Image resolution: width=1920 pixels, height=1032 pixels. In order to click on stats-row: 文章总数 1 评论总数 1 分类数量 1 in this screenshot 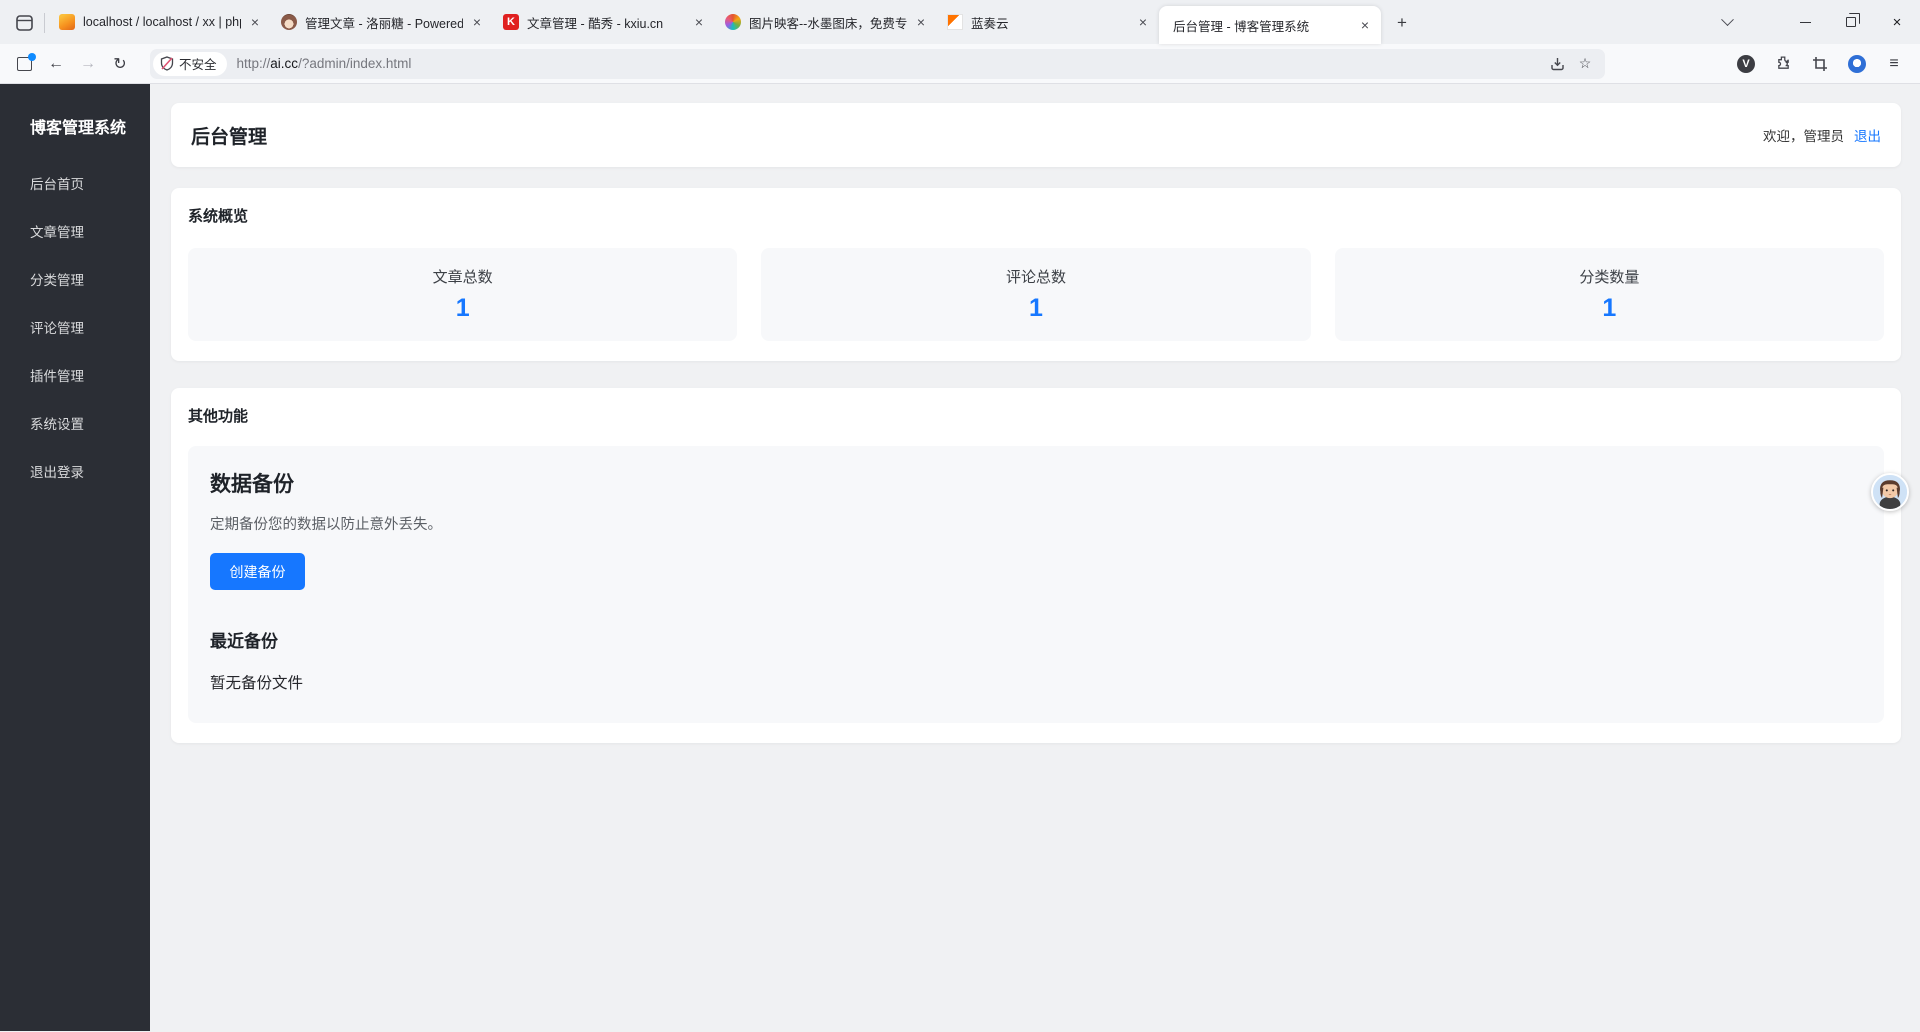, I will do `click(1036, 294)`.